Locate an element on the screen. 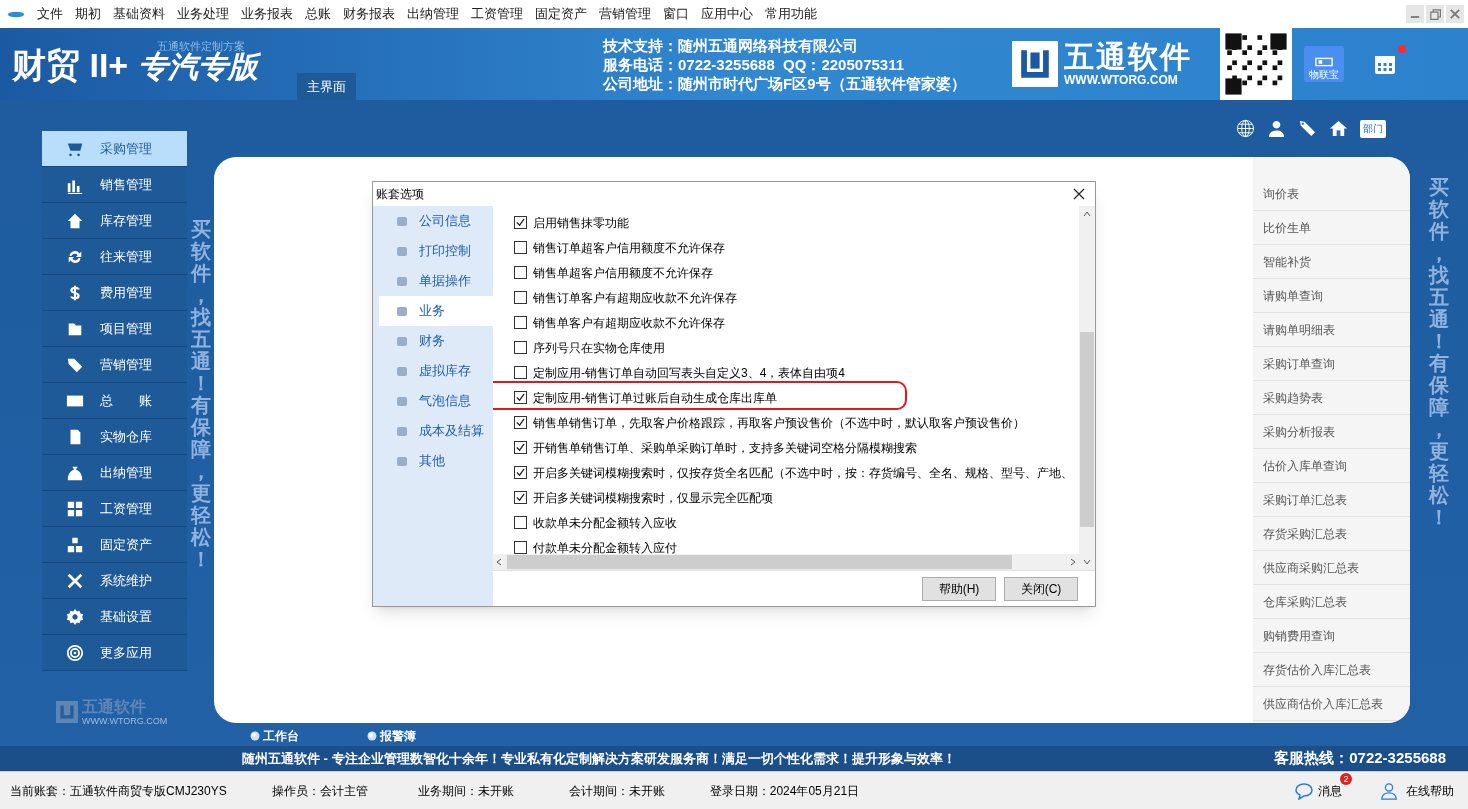 This screenshot has height=809, width=1468. quick-link: 比价生单 is located at coordinates (1331, 228).